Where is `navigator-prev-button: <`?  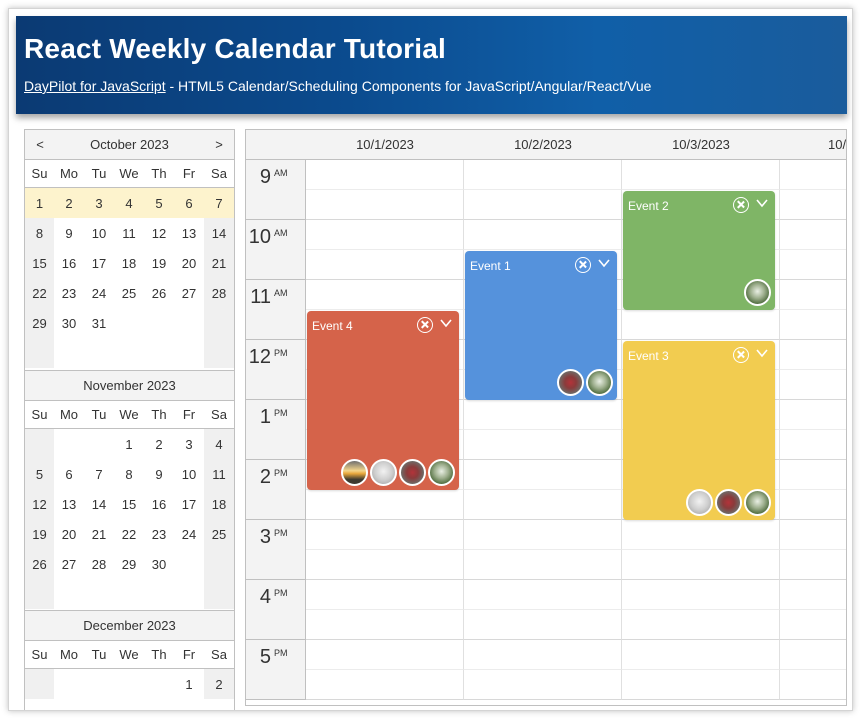
navigator-prev-button: < is located at coordinates (40, 144).